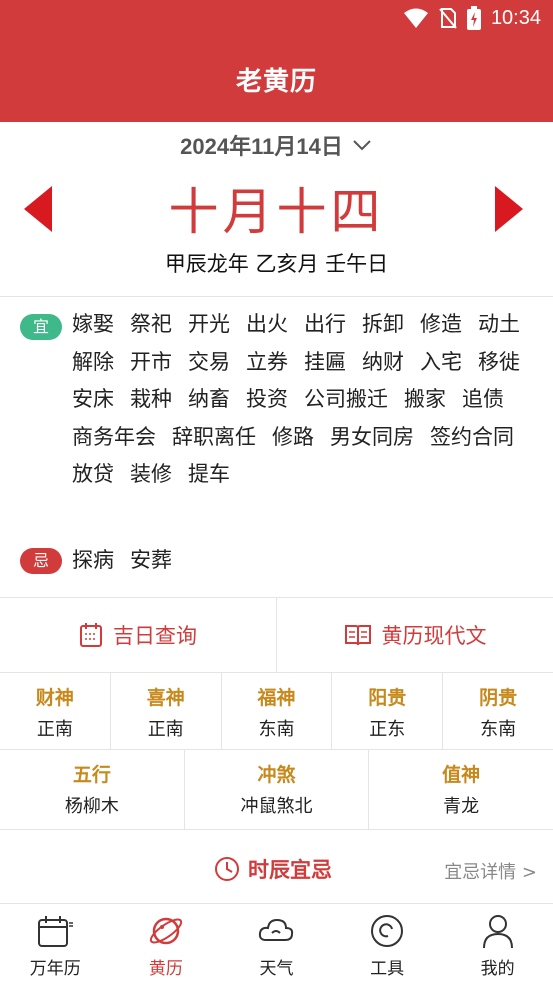 The height and width of the screenshot is (983, 553). What do you see at coordinates (498, 698) in the screenshot?
I see `god-title: 阴贵` at bounding box center [498, 698].